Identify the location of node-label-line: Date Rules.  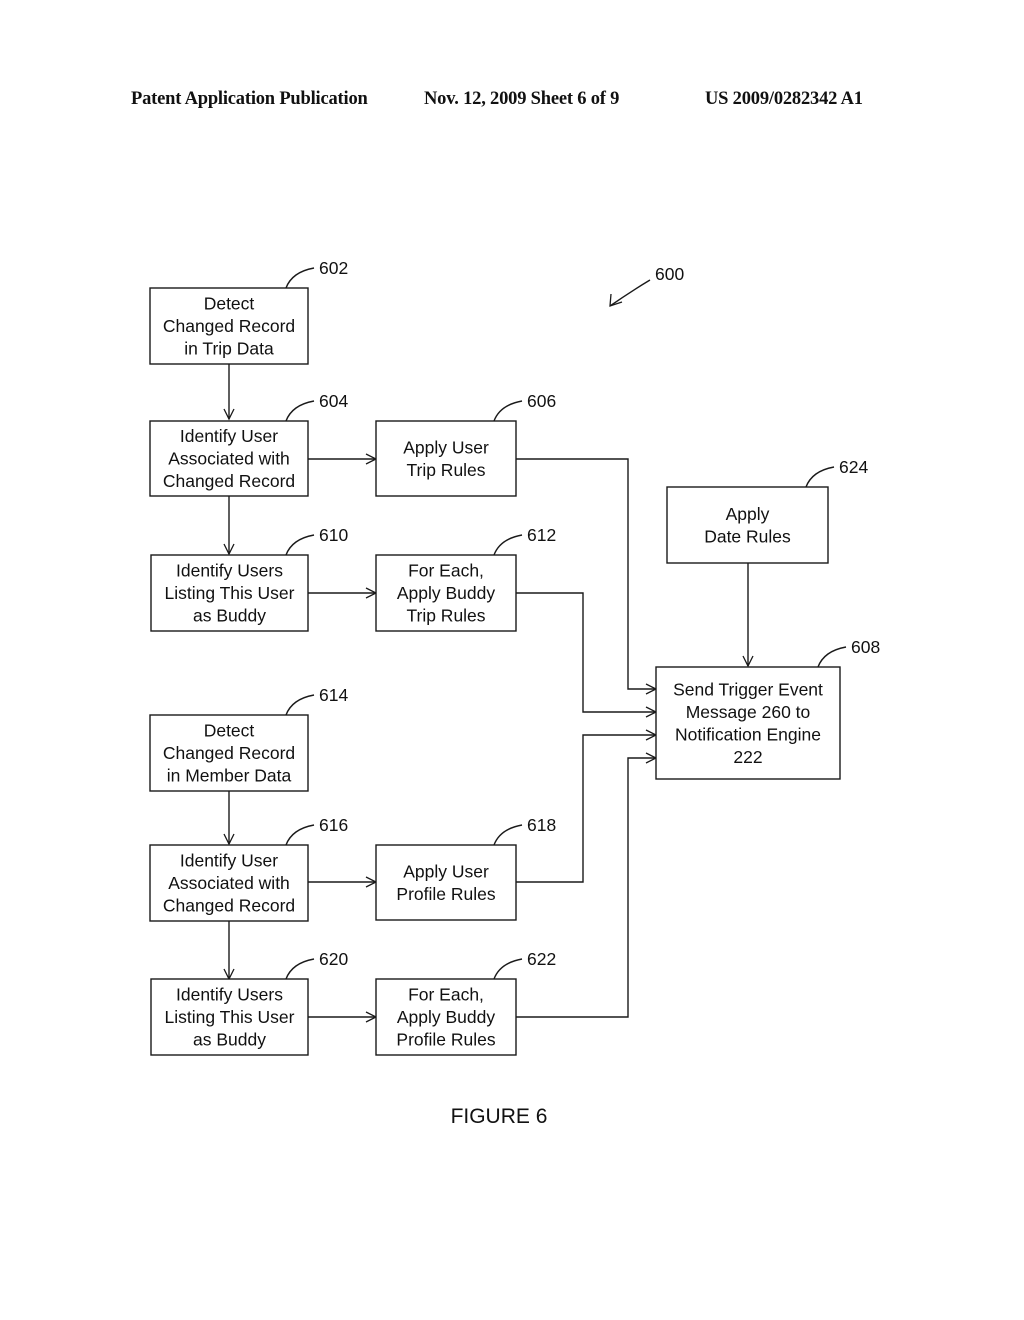
(747, 536).